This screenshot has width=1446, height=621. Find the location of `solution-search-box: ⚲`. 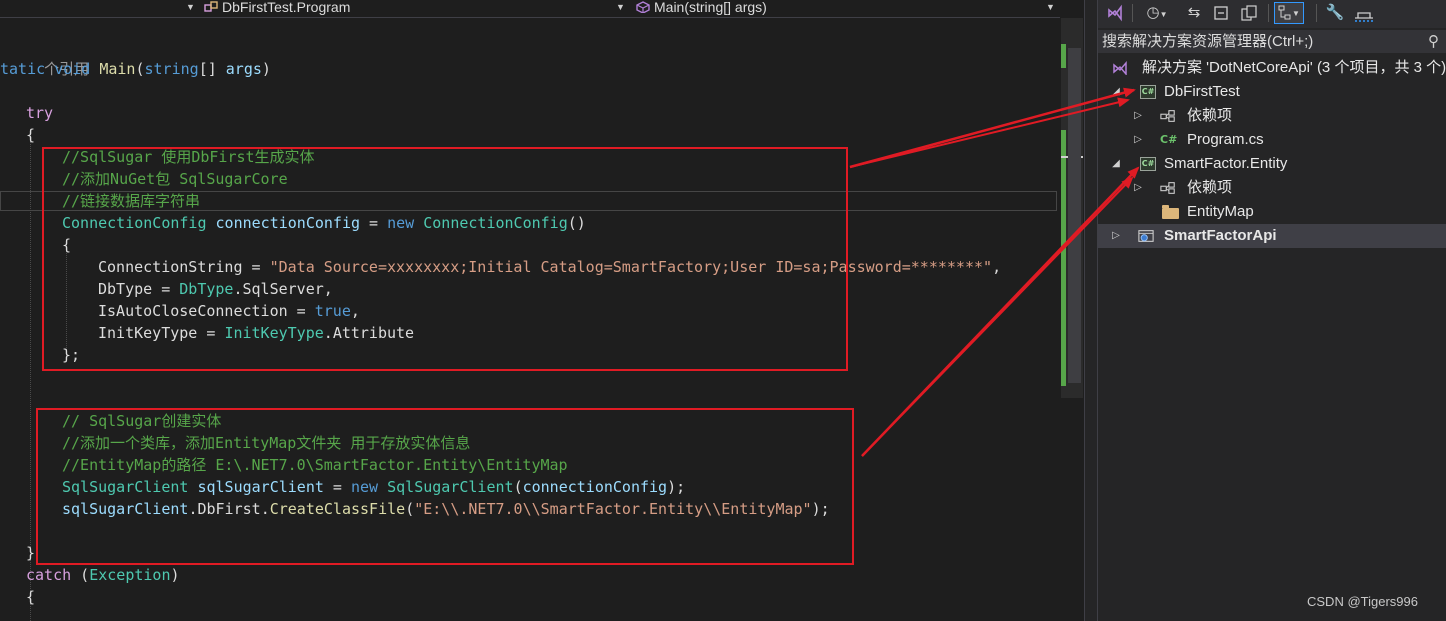

solution-search-box: ⚲ is located at coordinates (1272, 41).